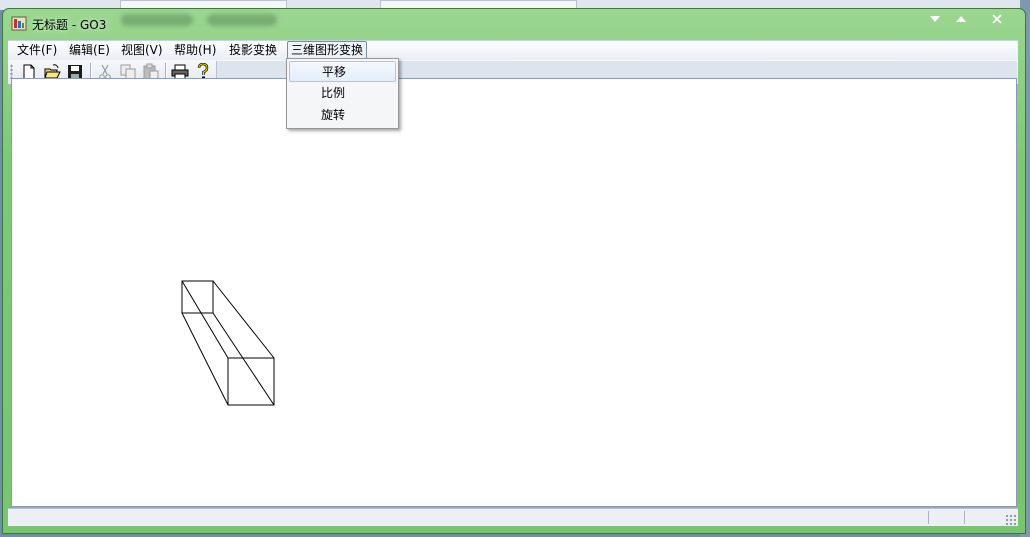 The image size is (1030, 537). I want to click on menu-item-label: 旋转, so click(333, 115).